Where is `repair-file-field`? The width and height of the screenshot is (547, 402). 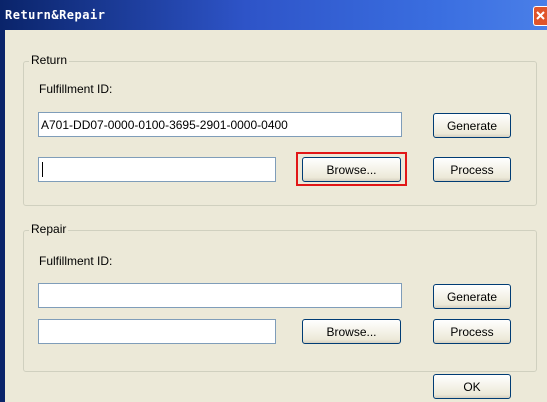
repair-file-field is located at coordinates (157, 331).